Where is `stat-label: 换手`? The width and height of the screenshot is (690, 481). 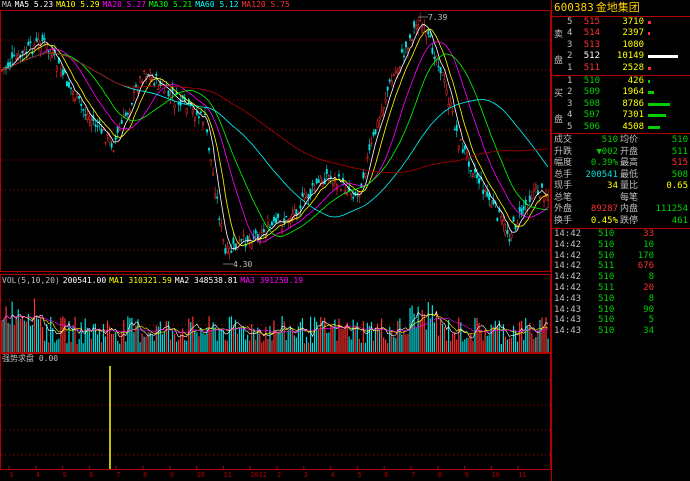
stat-label: 换手 is located at coordinates (563, 220).